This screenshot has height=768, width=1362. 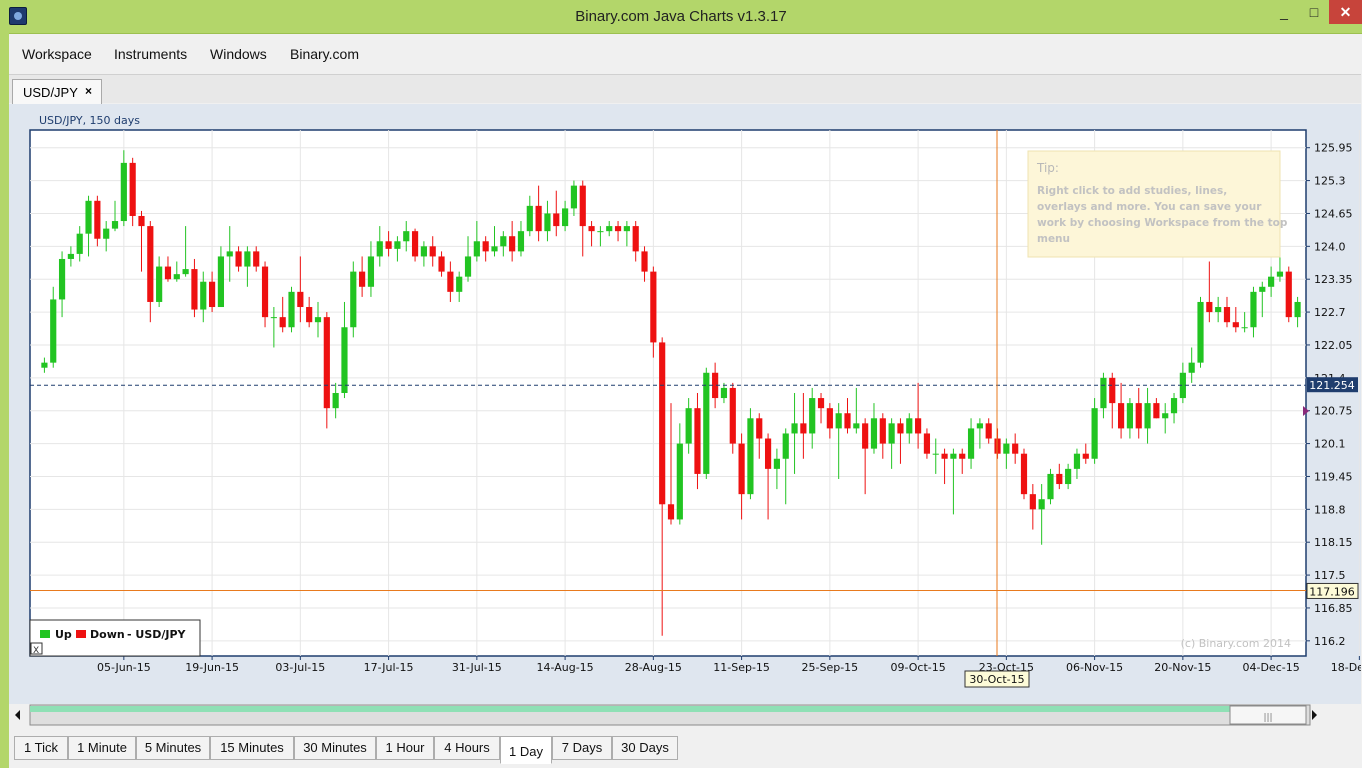 What do you see at coordinates (526, 750) in the screenshot?
I see `timeframe-1-day: 1 Day` at bounding box center [526, 750].